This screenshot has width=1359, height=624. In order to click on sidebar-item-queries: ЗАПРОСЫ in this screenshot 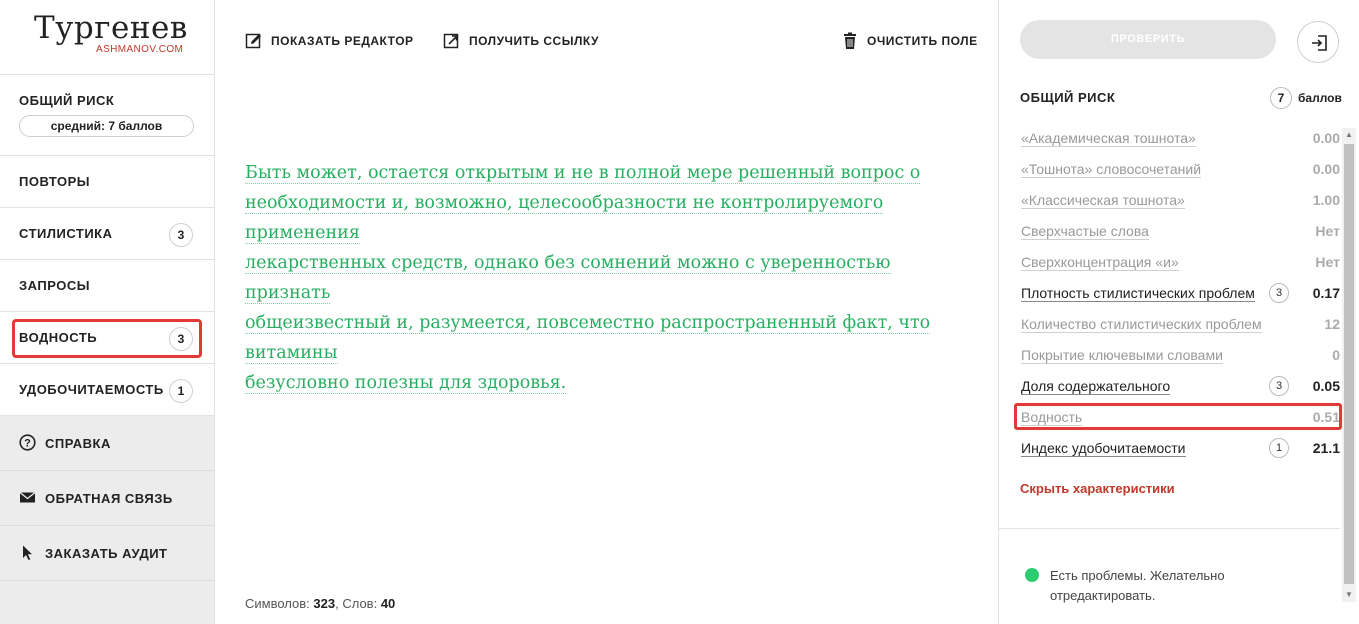, I will do `click(107, 286)`.